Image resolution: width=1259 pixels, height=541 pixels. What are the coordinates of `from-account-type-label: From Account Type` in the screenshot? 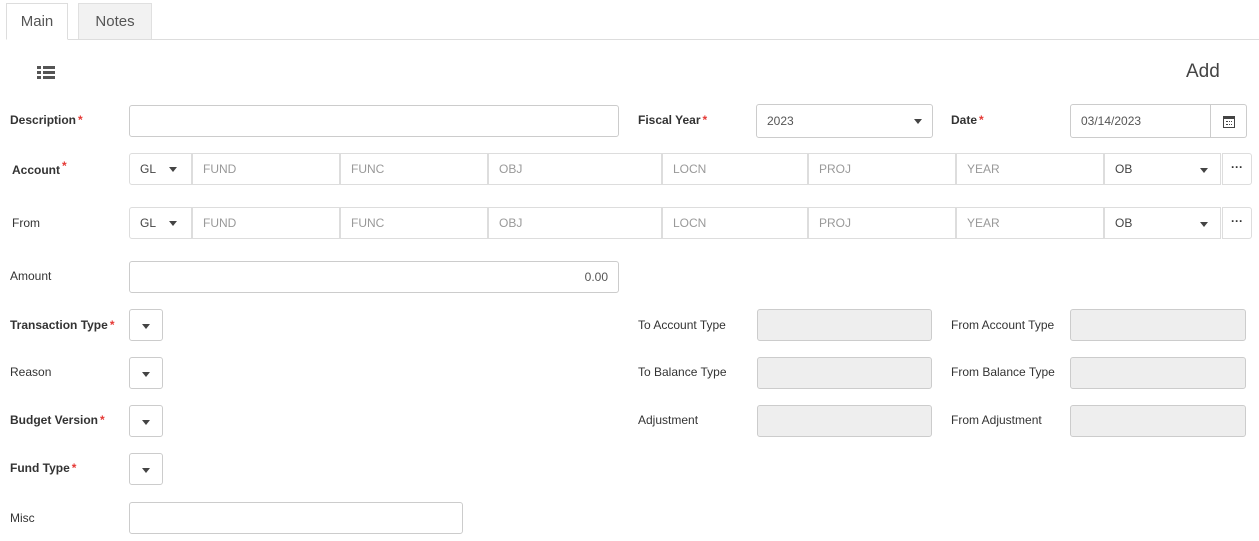 It's located at (1003, 325).